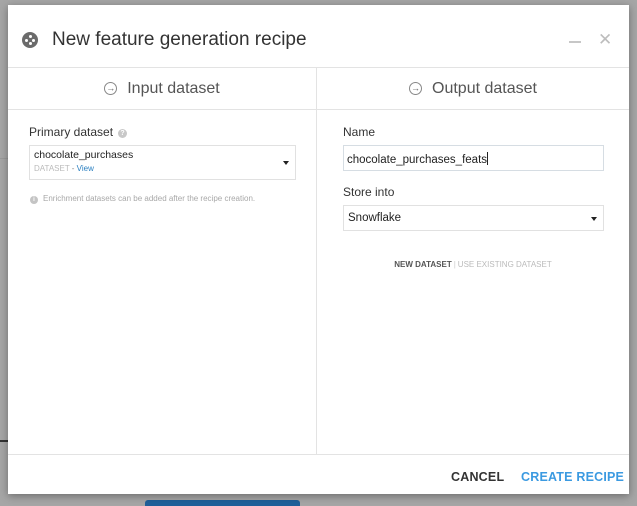 This screenshot has height=506, width=637. What do you see at coordinates (575, 42) in the screenshot?
I see `minimize-icon` at bounding box center [575, 42].